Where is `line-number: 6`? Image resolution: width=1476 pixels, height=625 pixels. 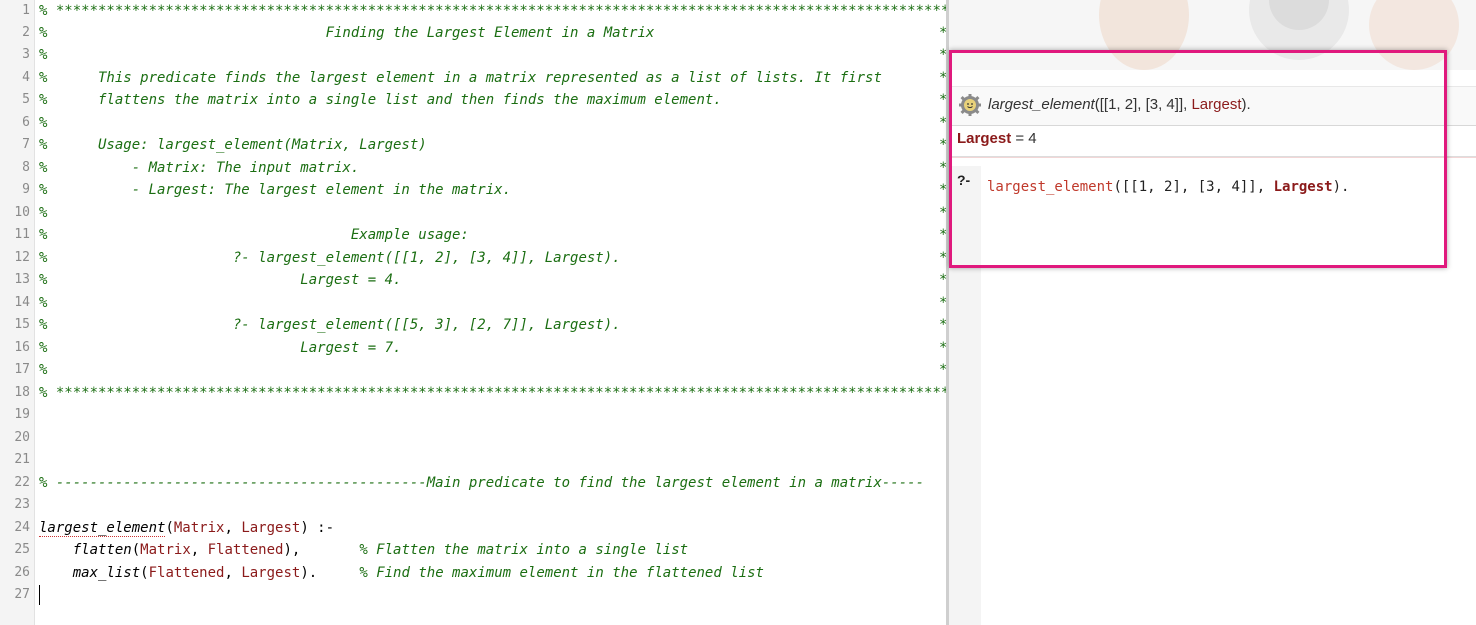
line-number: 6 is located at coordinates (26, 122).